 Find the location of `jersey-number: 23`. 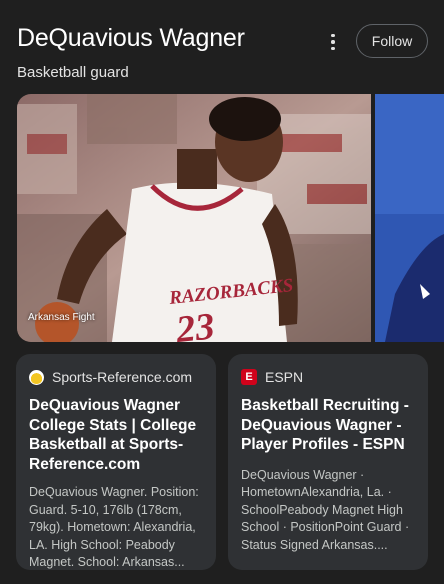

jersey-number: 23 is located at coordinates (194, 323).